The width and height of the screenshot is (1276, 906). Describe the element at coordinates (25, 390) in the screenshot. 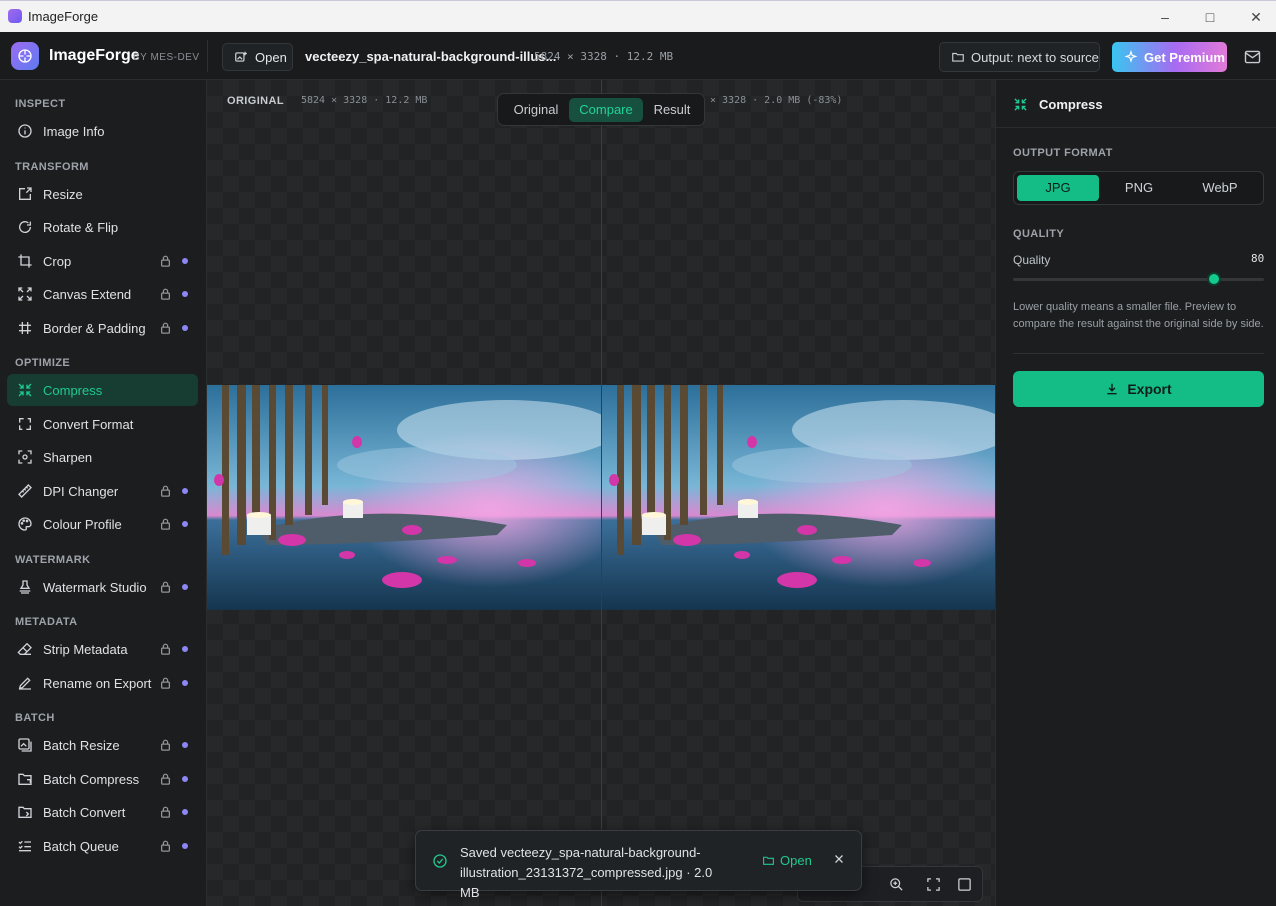

I see `compress-icon` at that location.